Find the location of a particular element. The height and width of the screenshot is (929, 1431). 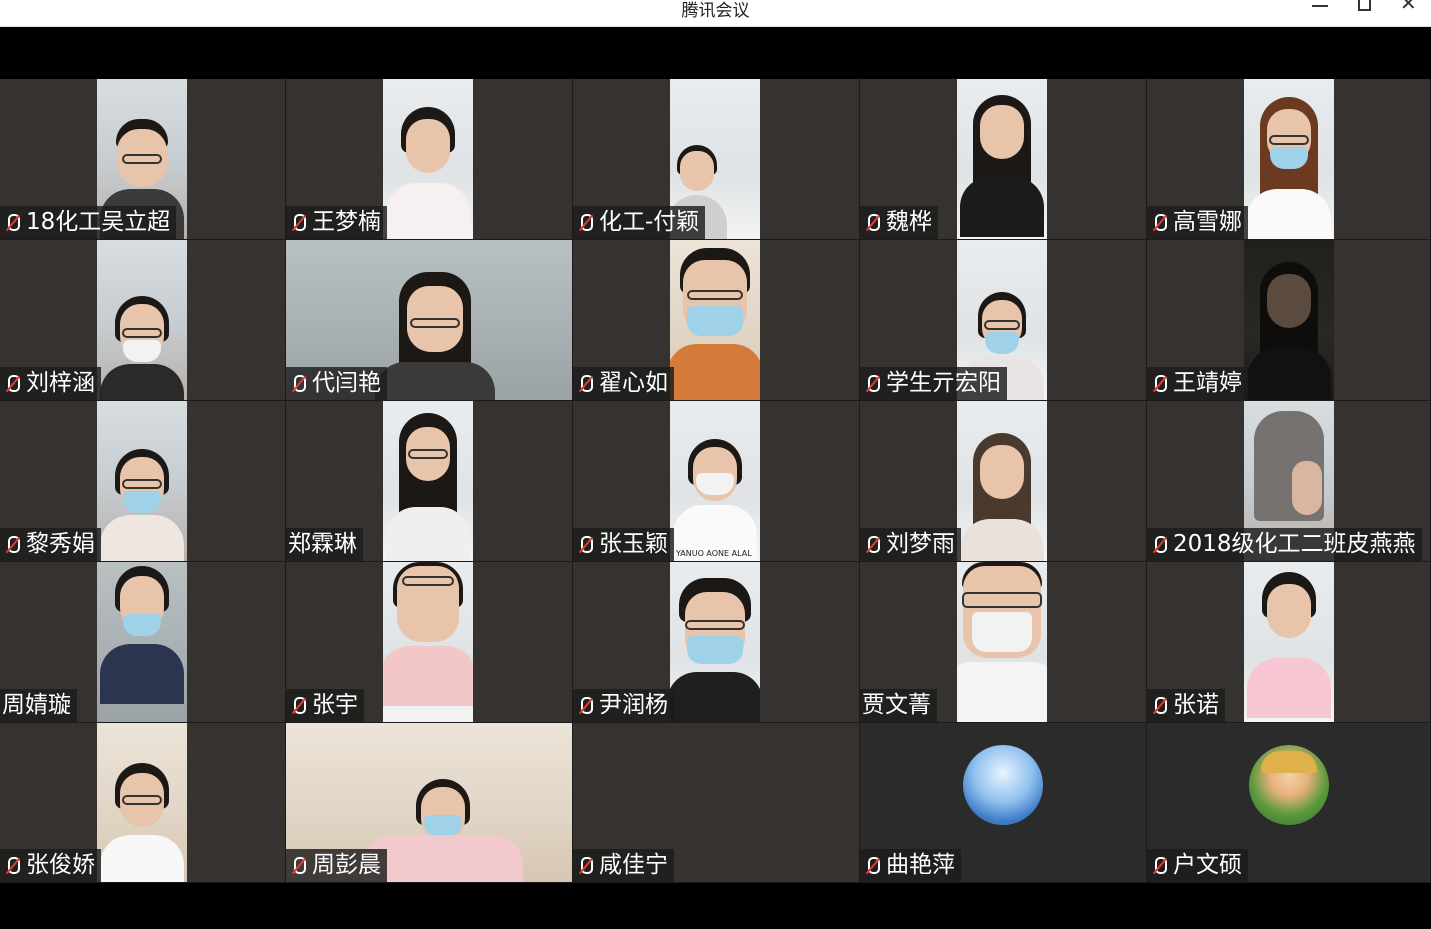

participant-name-label: 张宇 is located at coordinates (325, 705).